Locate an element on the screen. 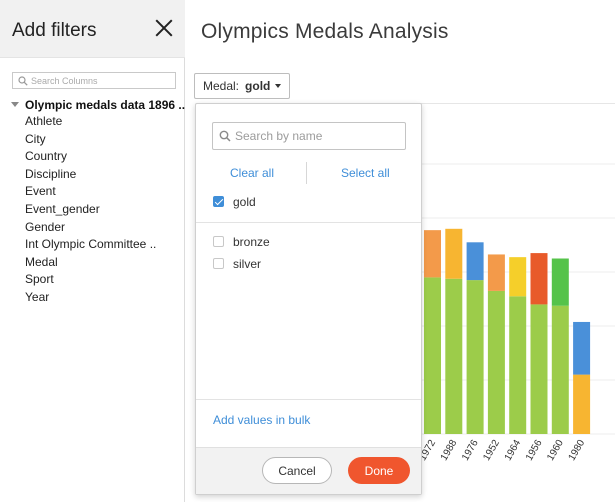 The height and width of the screenshot is (502, 615). option-label: gold is located at coordinates (244, 202).